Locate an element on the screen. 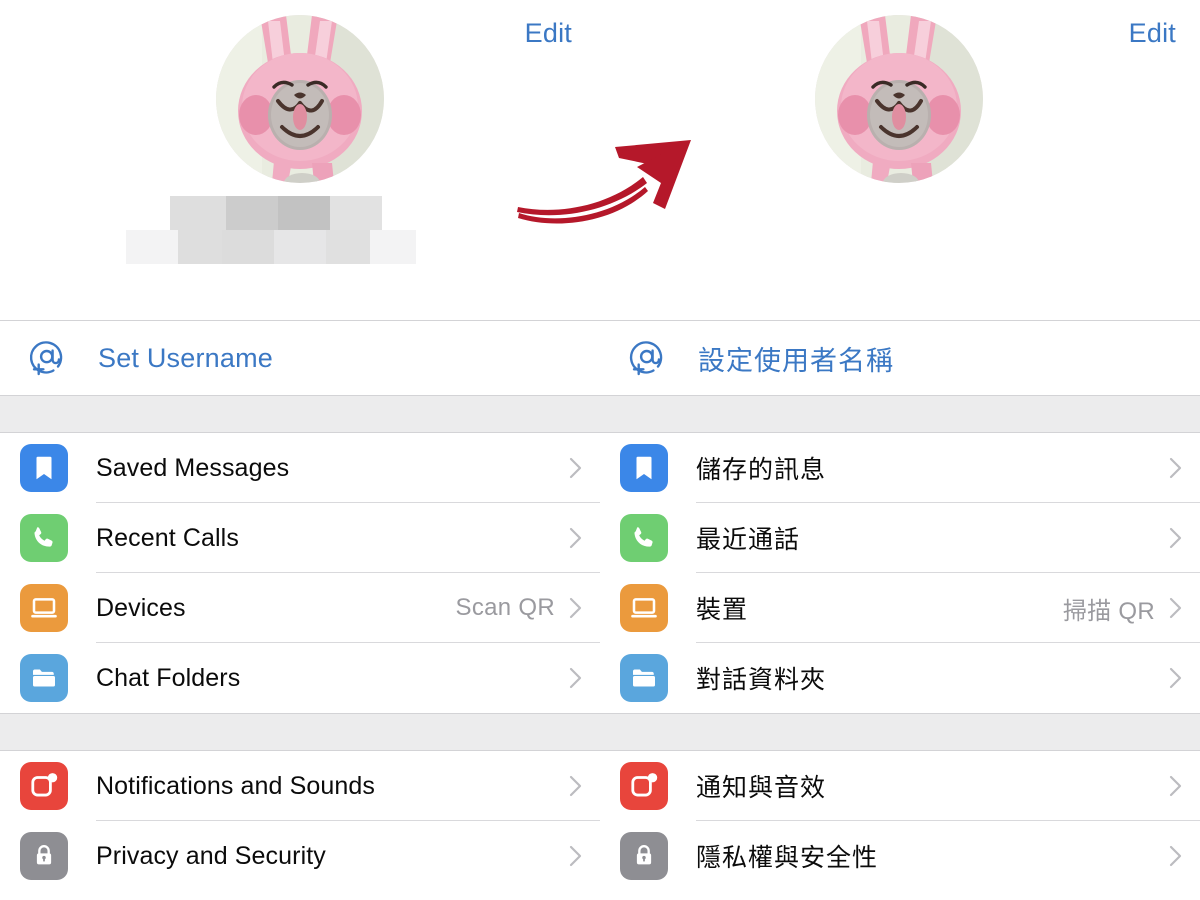 This screenshot has height=900, width=1200. set-username-row: Set Username is located at coordinates (300, 358).